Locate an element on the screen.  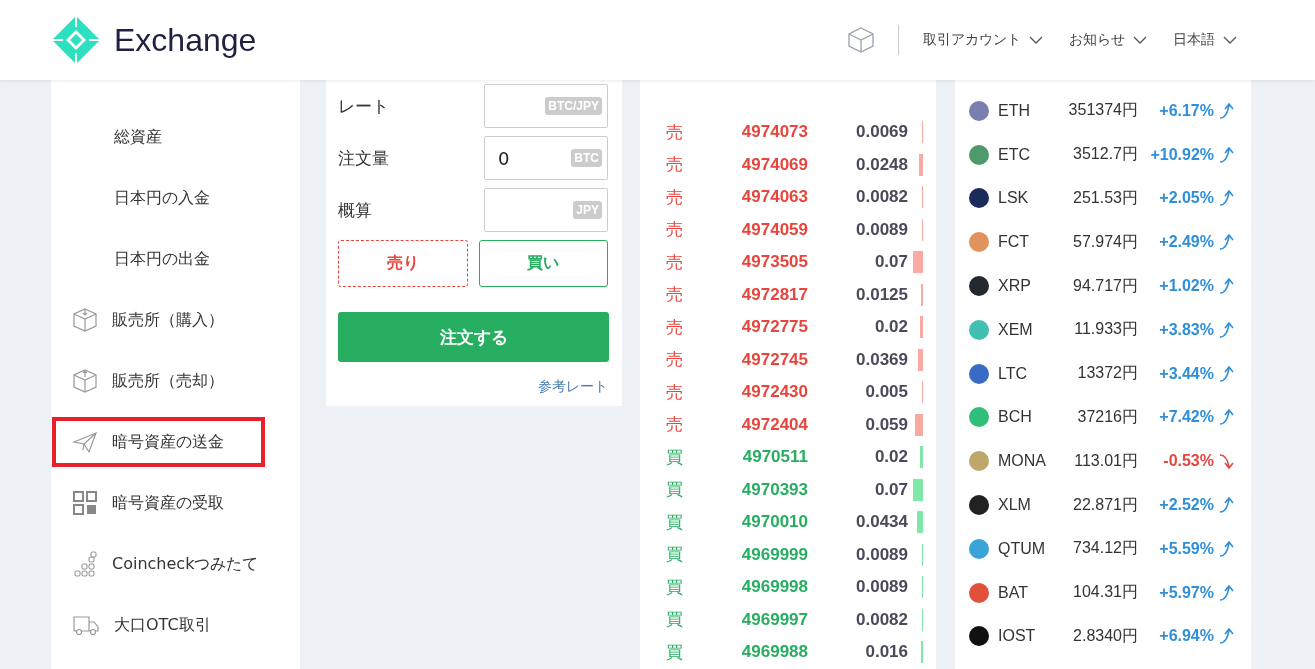
price-cell-text: 4972745 is located at coordinates (774, 359).